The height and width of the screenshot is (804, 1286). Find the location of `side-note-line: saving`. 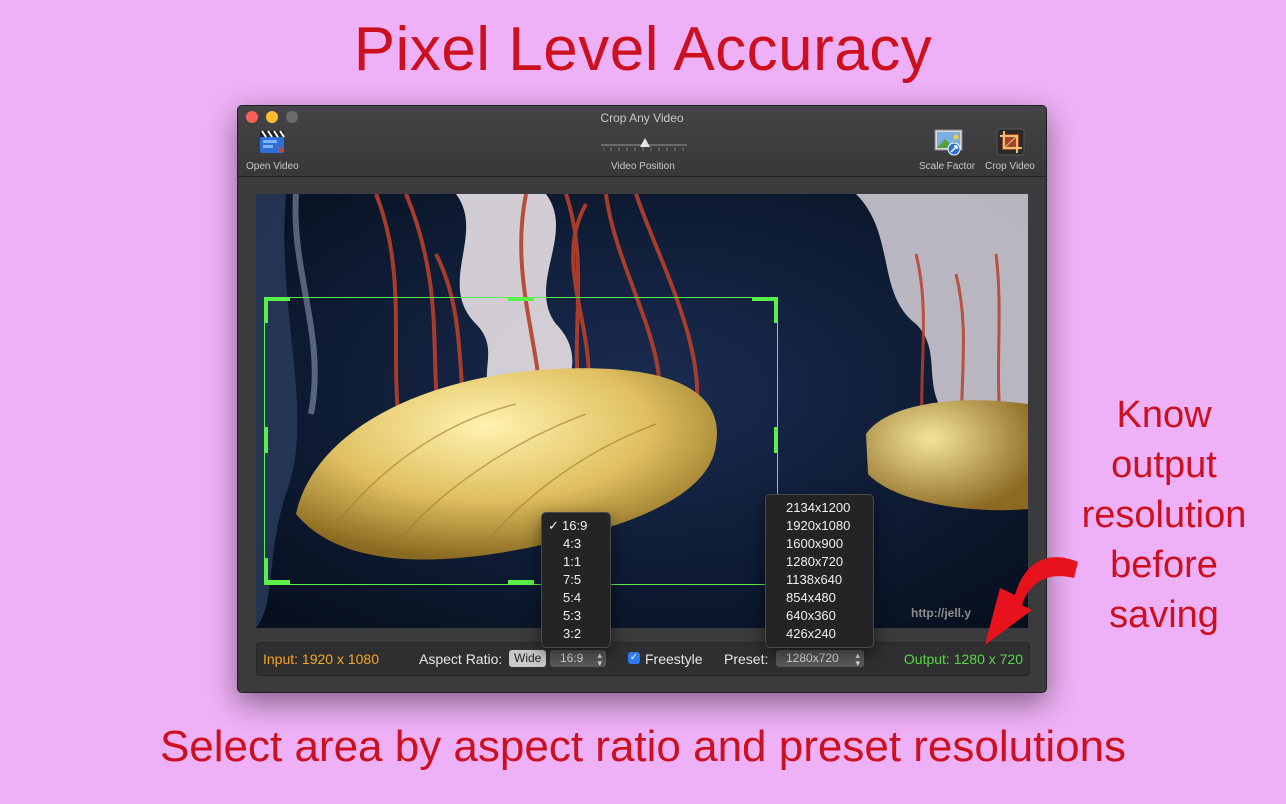

side-note-line: saving is located at coordinates (1164, 615).